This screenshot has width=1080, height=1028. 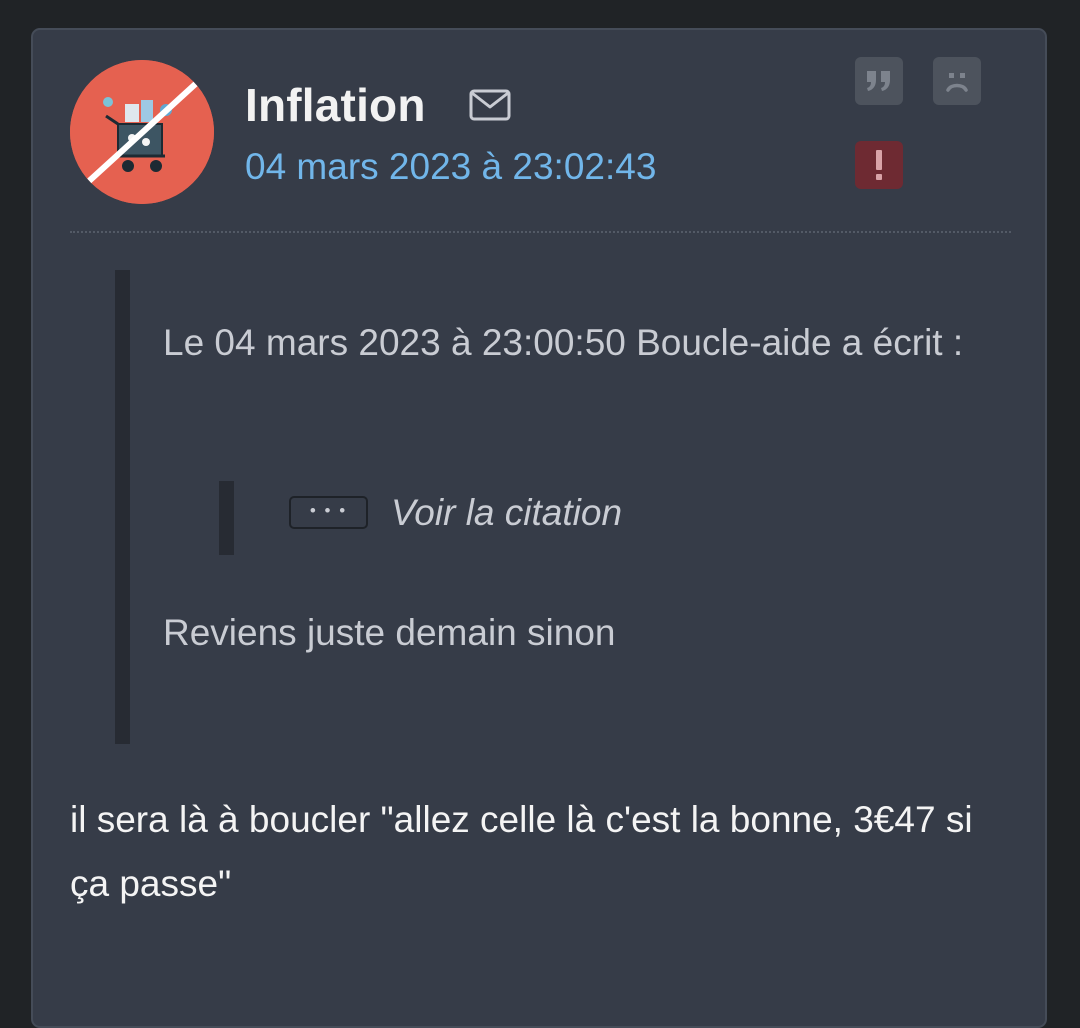 I want to click on envelope-icon, so click(x=490, y=105).